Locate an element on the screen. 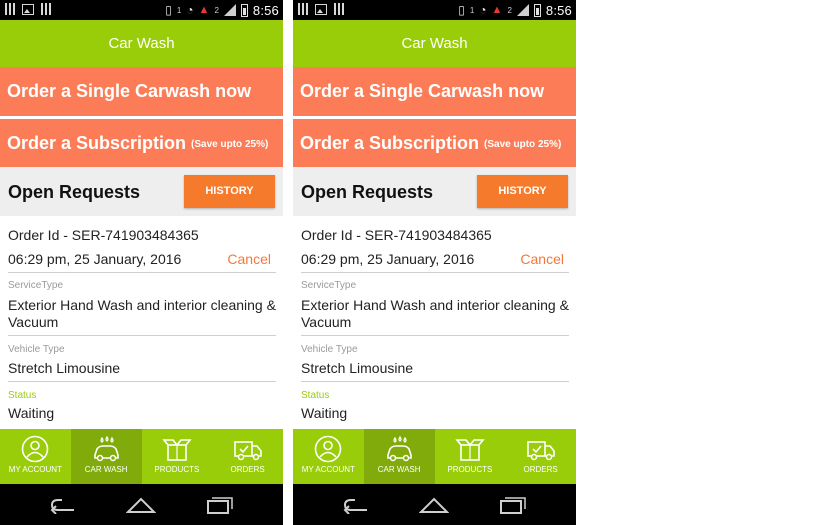 The height and width of the screenshot is (525, 825). vehicle-type-value: Stretch Limousine is located at coordinates (357, 368).